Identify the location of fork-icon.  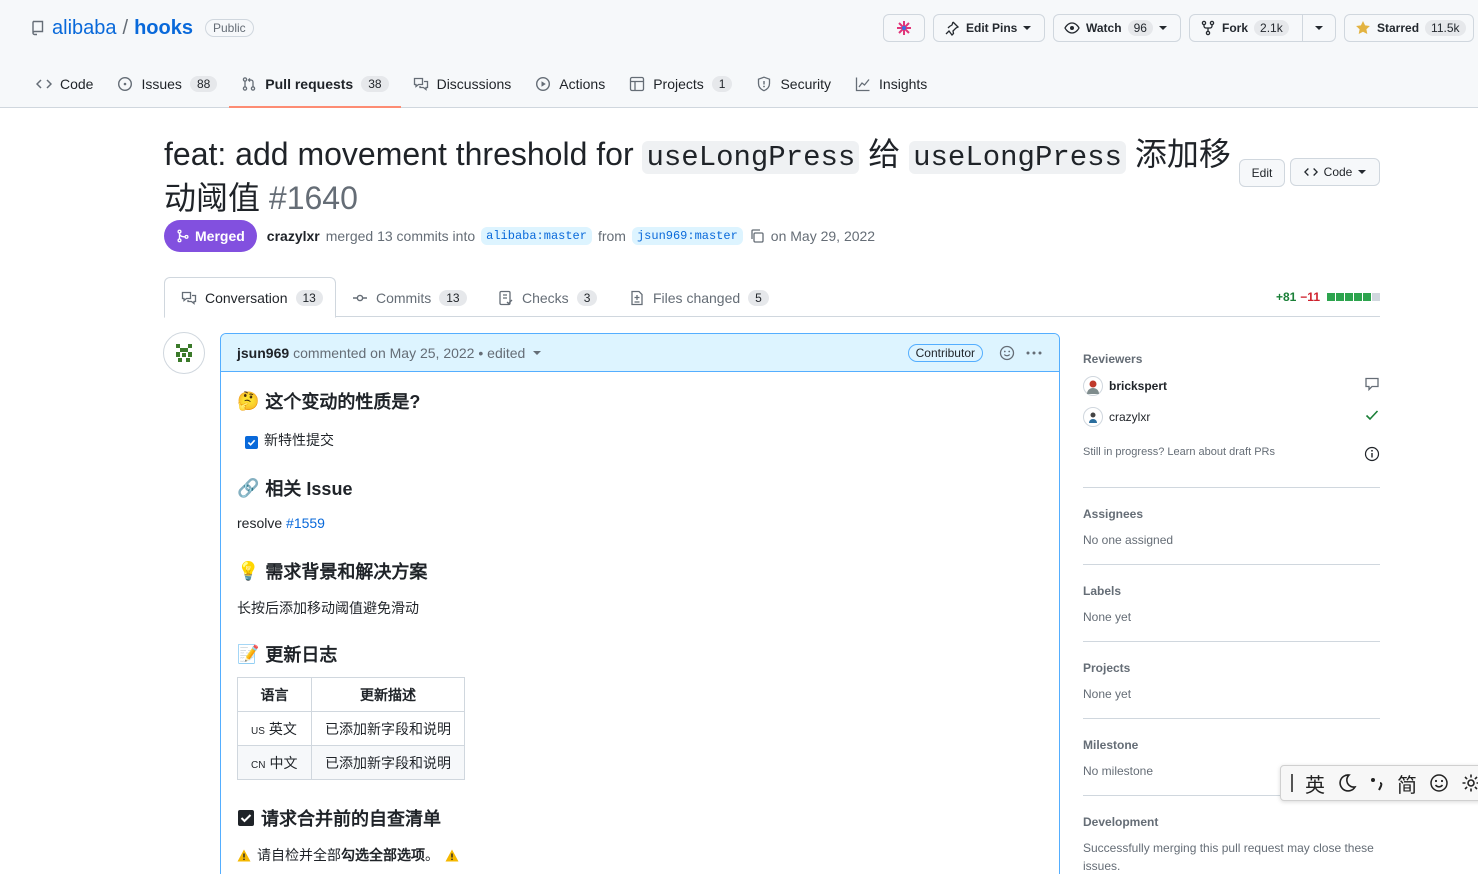
(1208, 28).